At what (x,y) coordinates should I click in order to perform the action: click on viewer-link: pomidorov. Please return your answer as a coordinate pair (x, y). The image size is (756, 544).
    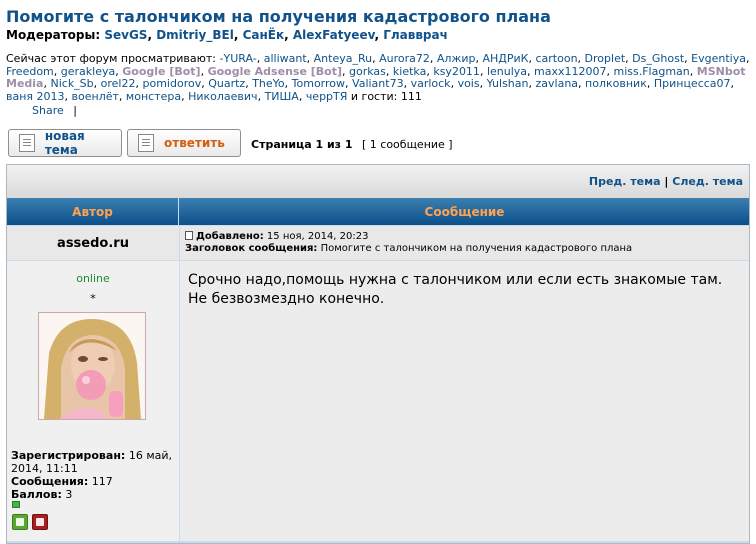
    Looking at the image, I should click on (172, 83).